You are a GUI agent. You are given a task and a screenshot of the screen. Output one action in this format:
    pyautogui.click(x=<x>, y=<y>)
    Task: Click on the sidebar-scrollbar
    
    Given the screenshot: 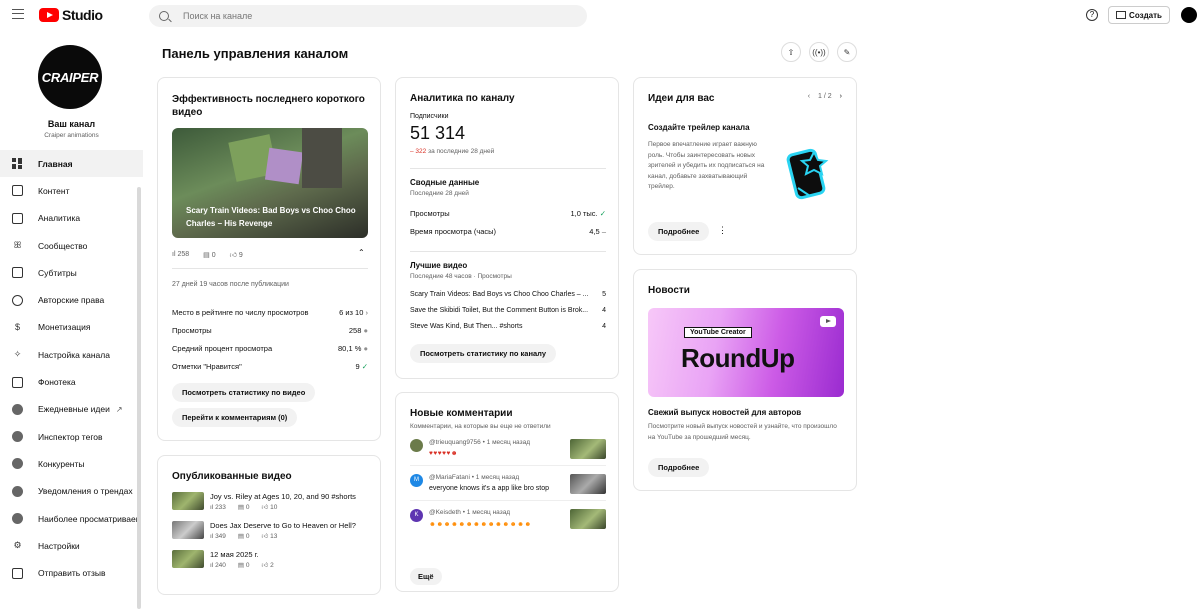 What is the action you would take?
    pyautogui.click(x=139, y=398)
    